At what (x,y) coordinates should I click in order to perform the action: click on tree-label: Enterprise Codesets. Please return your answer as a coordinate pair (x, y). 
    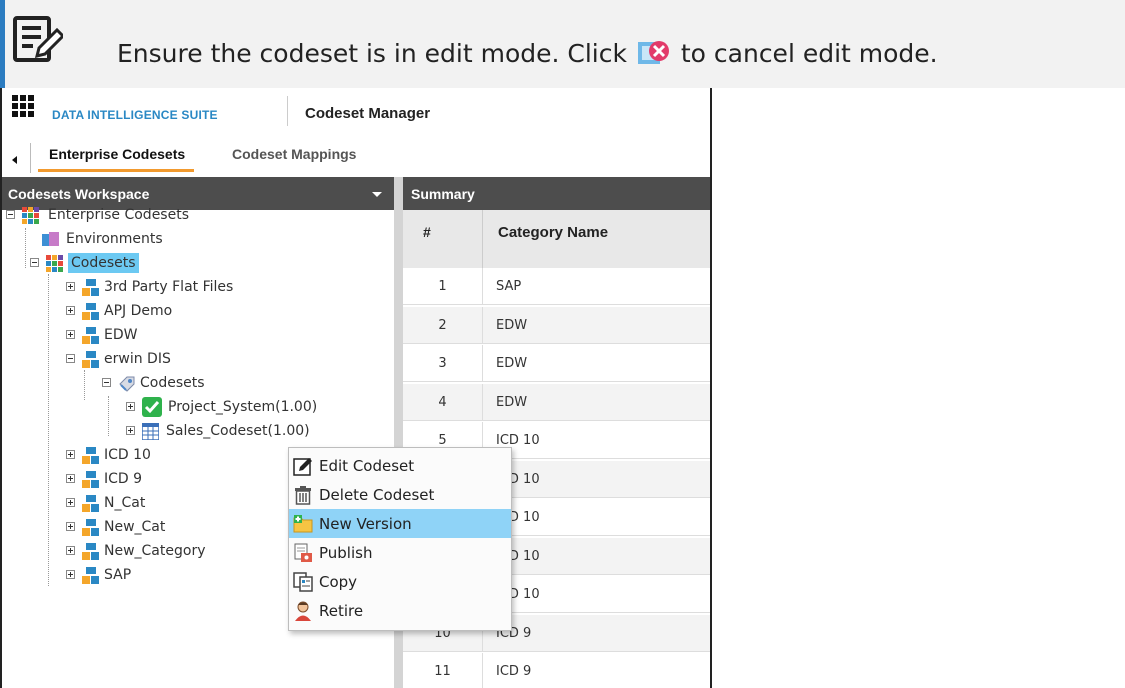
    Looking at the image, I should click on (118, 215).